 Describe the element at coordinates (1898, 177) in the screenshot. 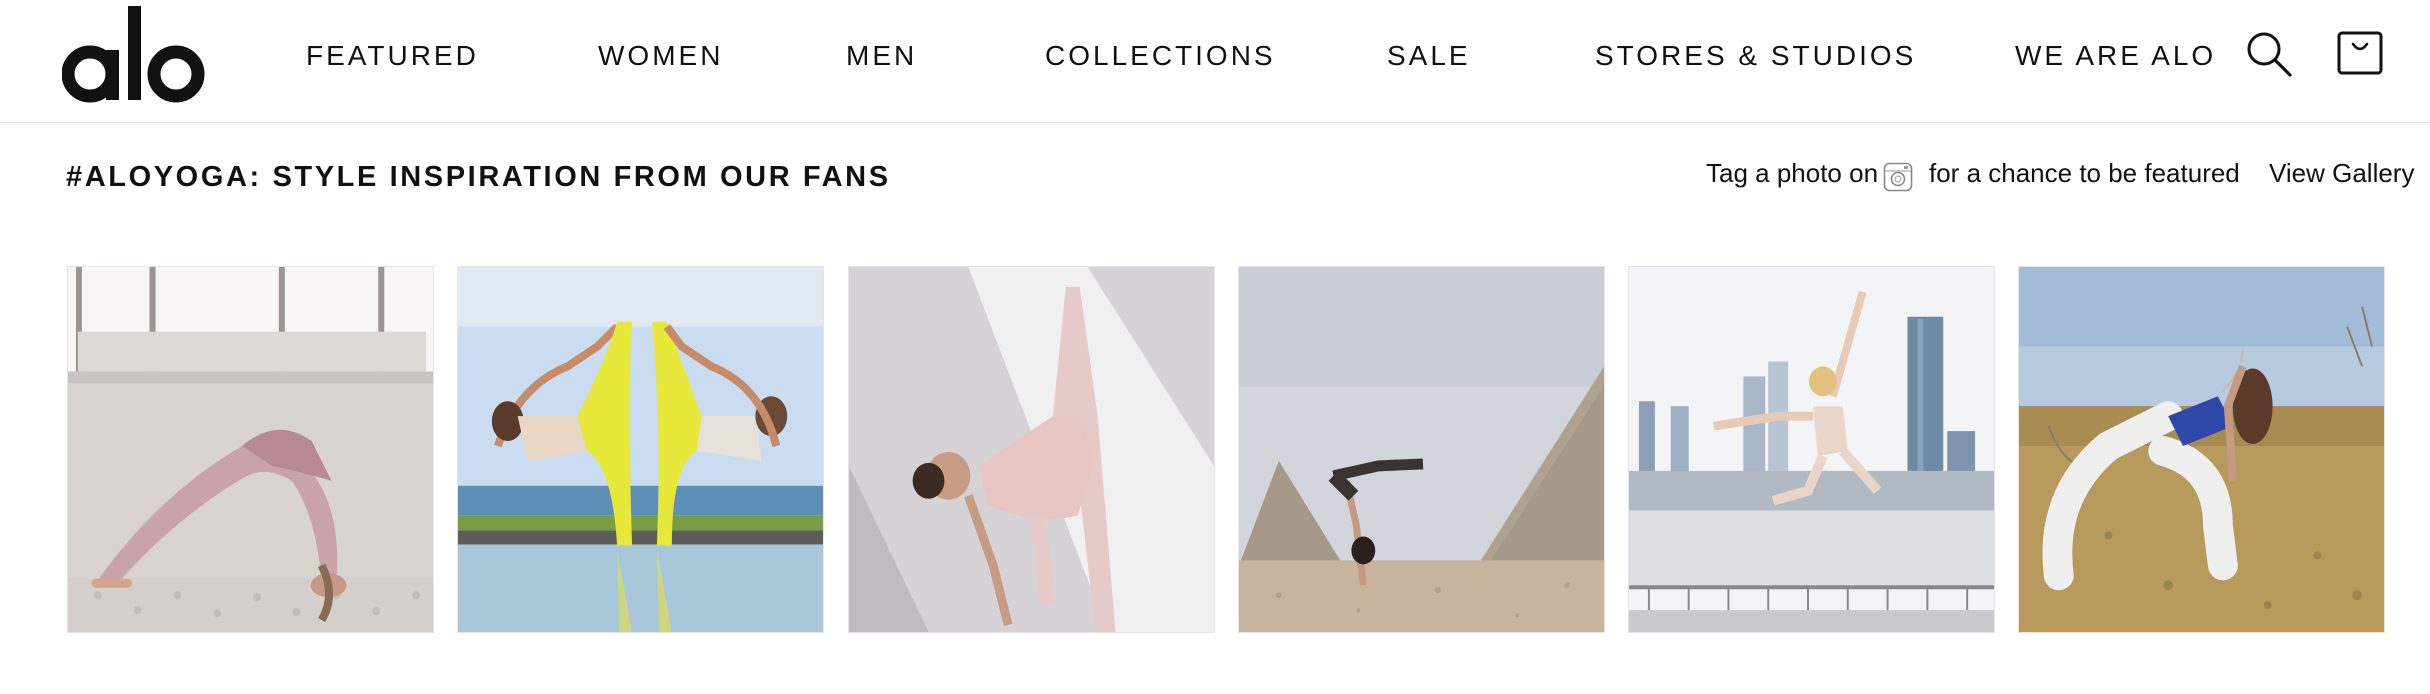

I see `instagram-icon` at that location.